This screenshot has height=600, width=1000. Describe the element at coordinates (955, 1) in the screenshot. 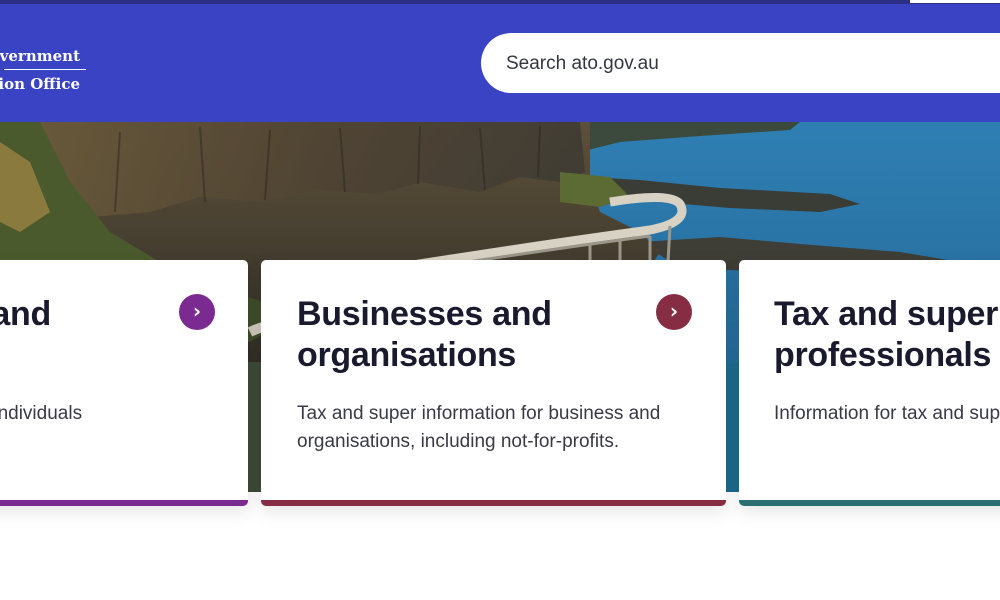

I see `top-accent-gap` at that location.